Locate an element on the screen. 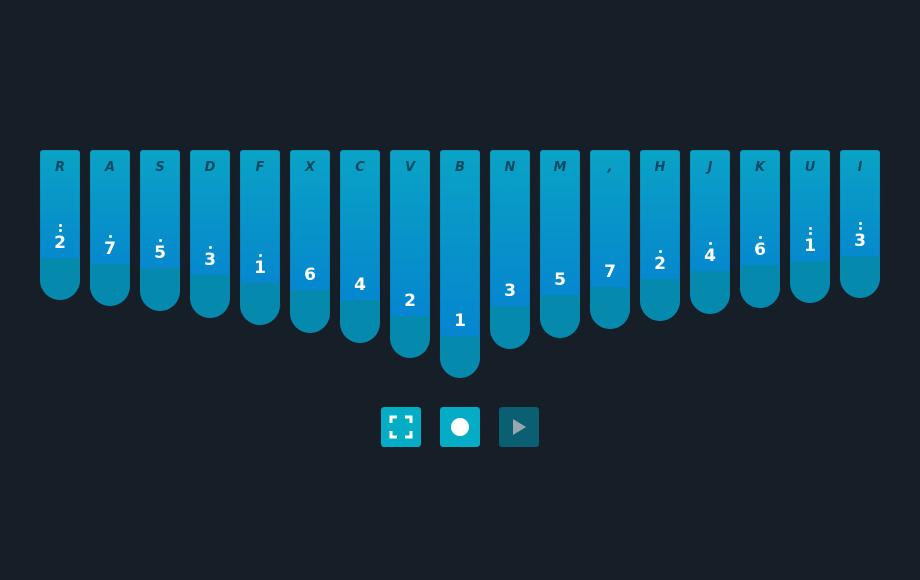 The width and height of the screenshot is (920, 580). tine-key-label: D is located at coordinates (210, 167).